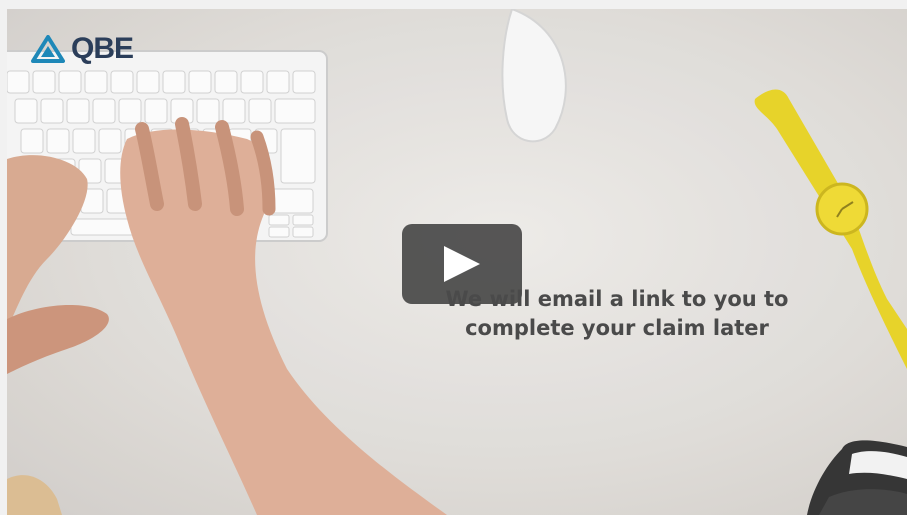 This screenshot has height=515, width=907. What do you see at coordinates (462, 264) in the screenshot?
I see `play-icon` at bounding box center [462, 264].